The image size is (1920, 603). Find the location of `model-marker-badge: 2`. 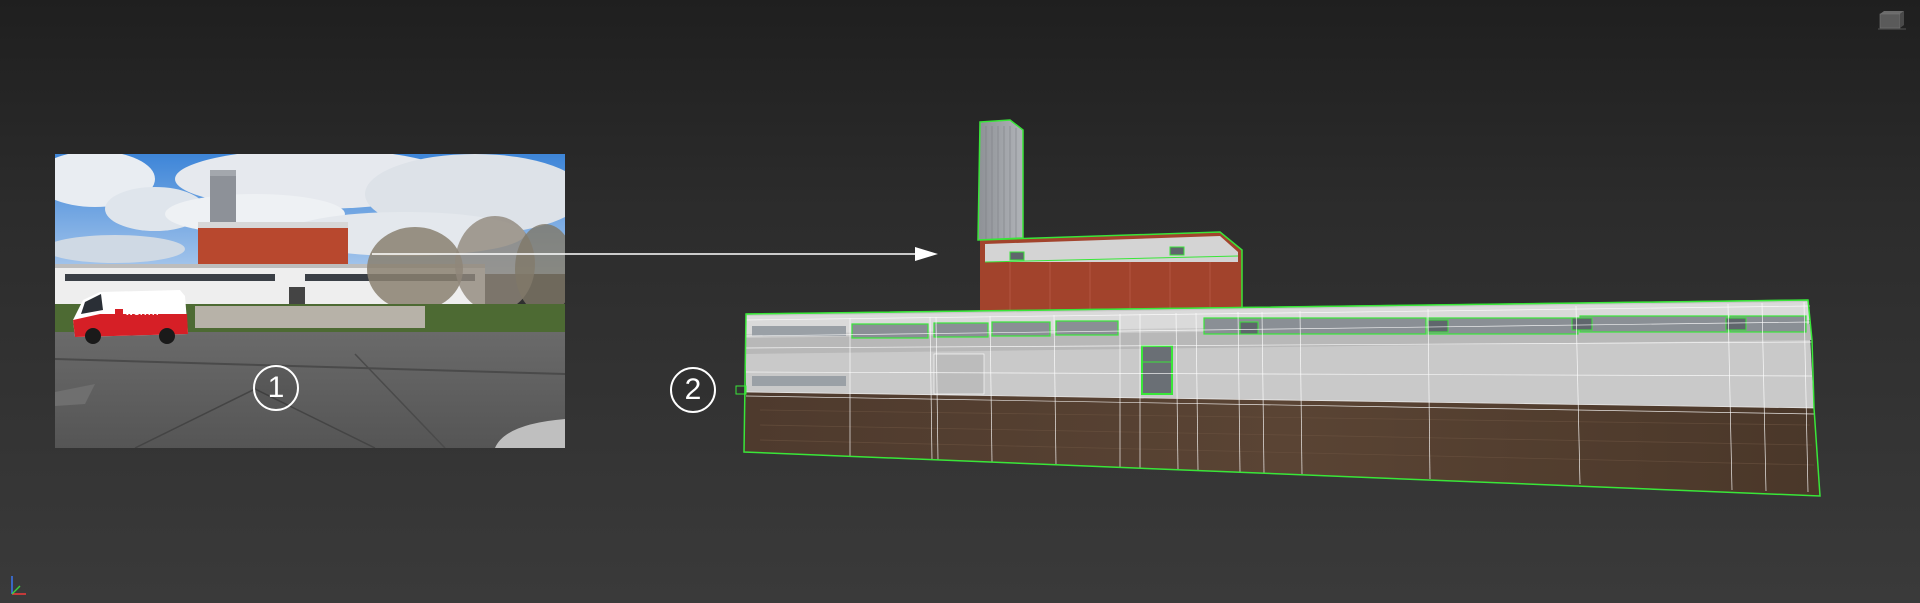

model-marker-badge: 2 is located at coordinates (693, 390).